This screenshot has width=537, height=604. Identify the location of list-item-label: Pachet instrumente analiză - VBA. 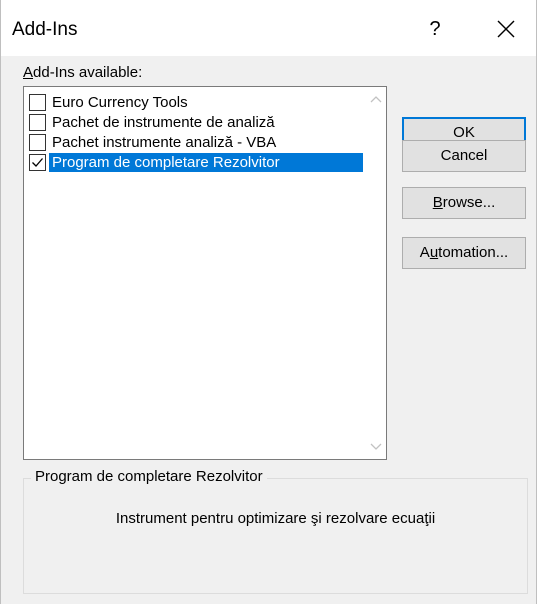
(164, 142).